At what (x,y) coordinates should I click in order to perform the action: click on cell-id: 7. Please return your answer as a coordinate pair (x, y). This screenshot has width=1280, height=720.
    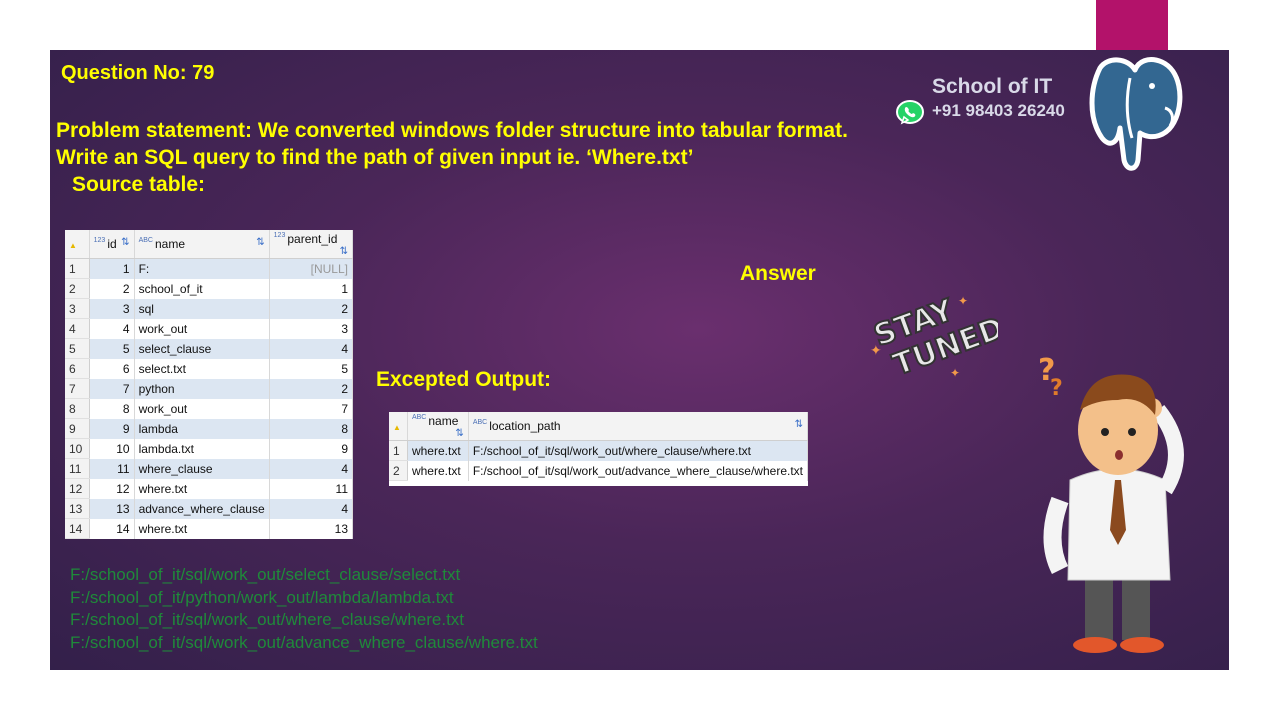
    Looking at the image, I should click on (112, 388).